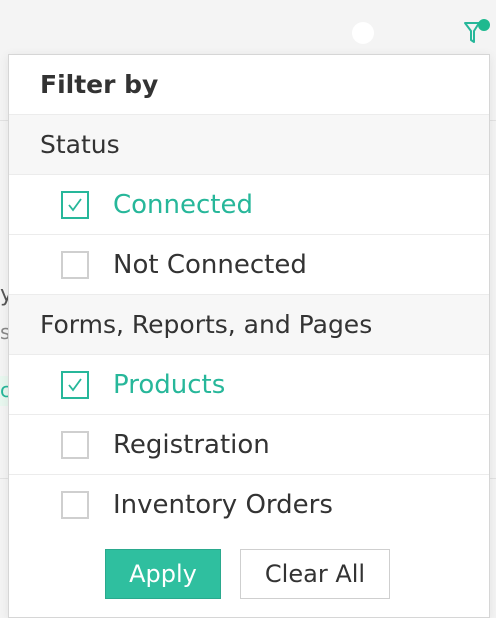  I want to click on clear-all-button: Clear All, so click(315, 574).